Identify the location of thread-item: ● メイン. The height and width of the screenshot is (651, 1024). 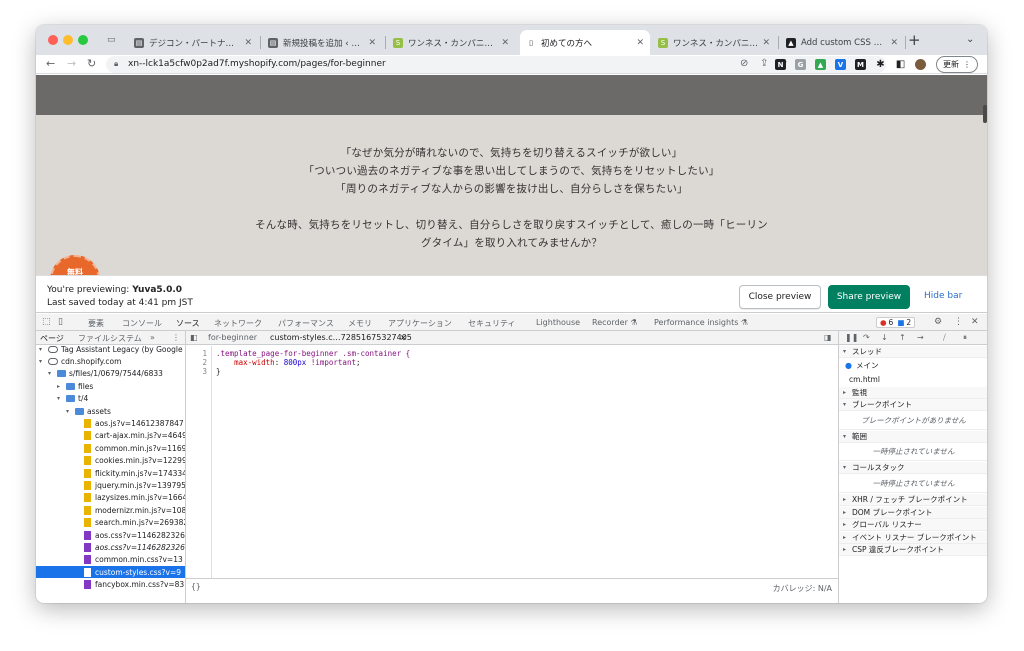
(913, 365).